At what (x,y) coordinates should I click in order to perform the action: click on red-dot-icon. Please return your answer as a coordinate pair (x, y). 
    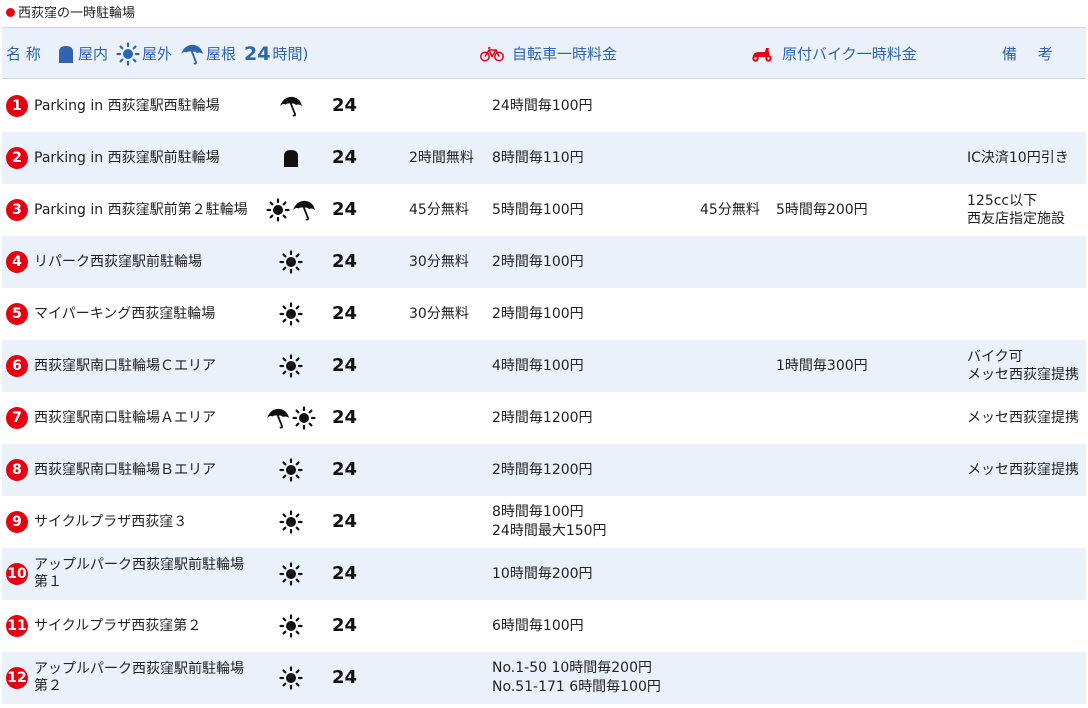
    Looking at the image, I should click on (10, 12).